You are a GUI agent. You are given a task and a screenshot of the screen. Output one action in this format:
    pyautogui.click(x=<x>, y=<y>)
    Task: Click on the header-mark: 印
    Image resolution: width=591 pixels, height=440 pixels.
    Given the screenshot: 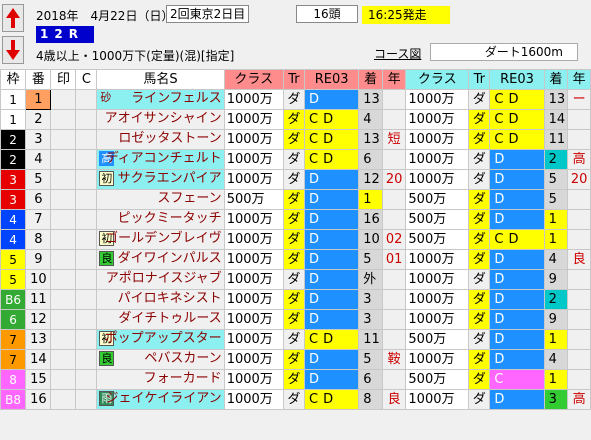 What is the action you would take?
    pyautogui.click(x=63, y=79)
    